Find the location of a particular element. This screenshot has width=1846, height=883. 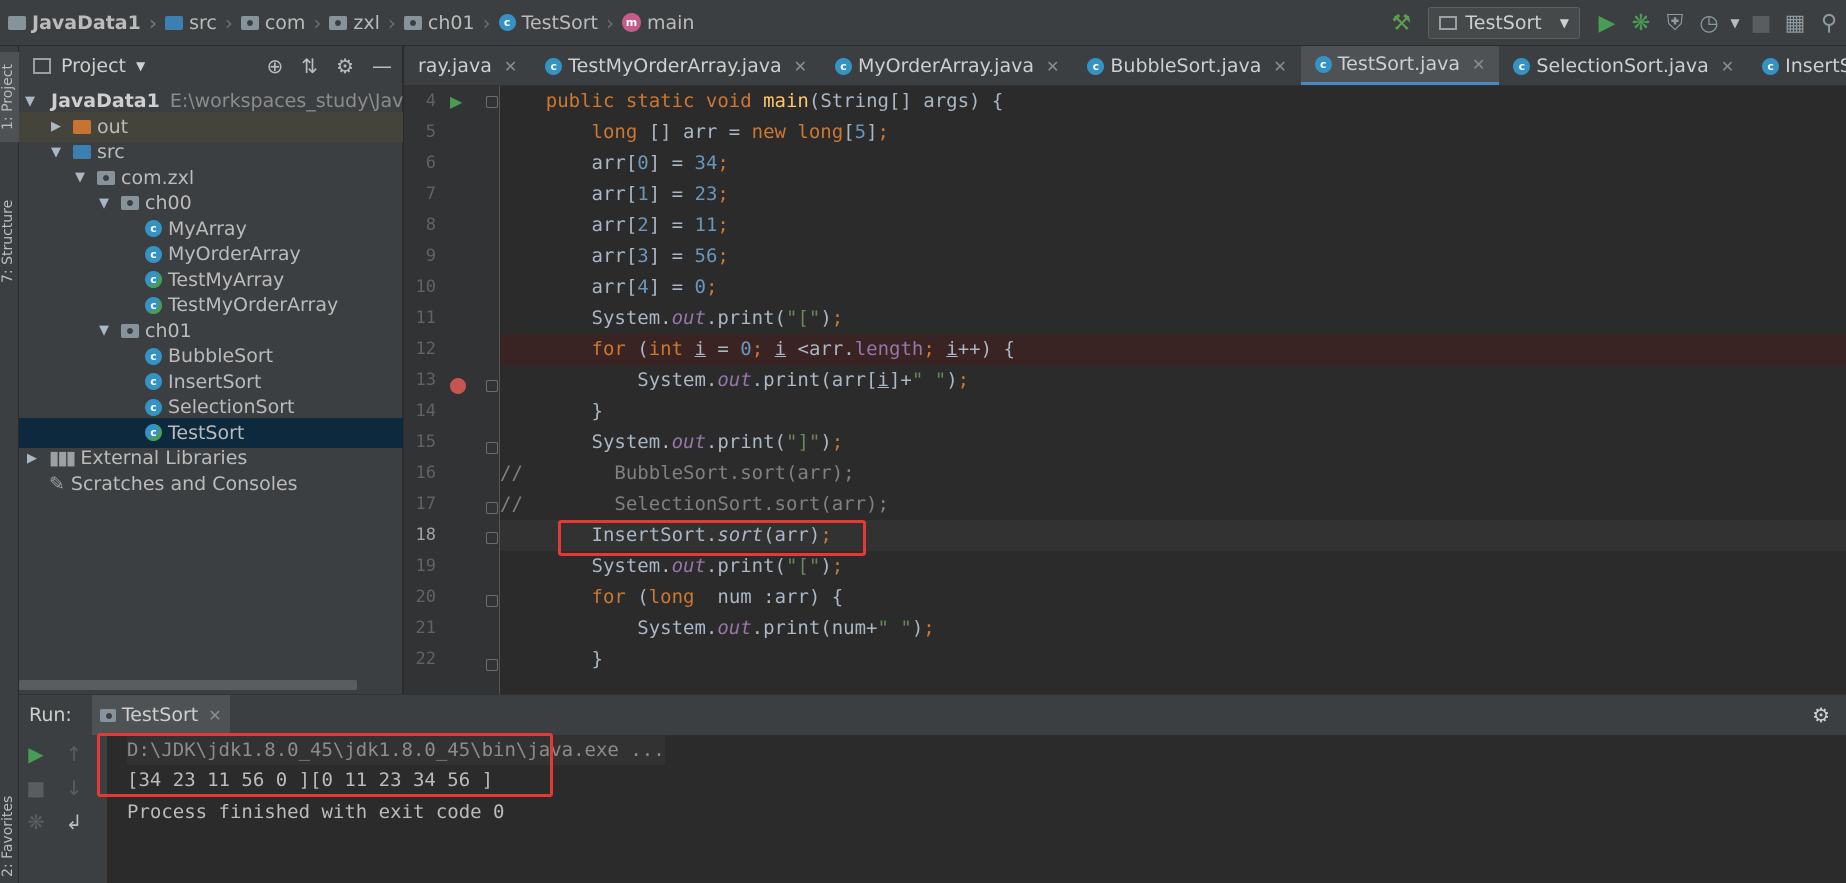

tree-item-label: TestMyOrderArray is located at coordinates (253, 305).